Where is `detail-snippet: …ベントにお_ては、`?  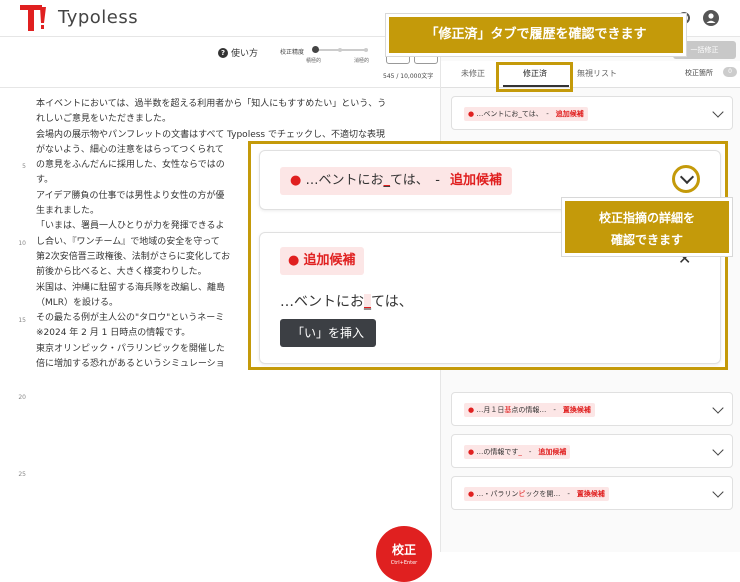
detail-snippet: …ベントにお_ては、 is located at coordinates (346, 302).